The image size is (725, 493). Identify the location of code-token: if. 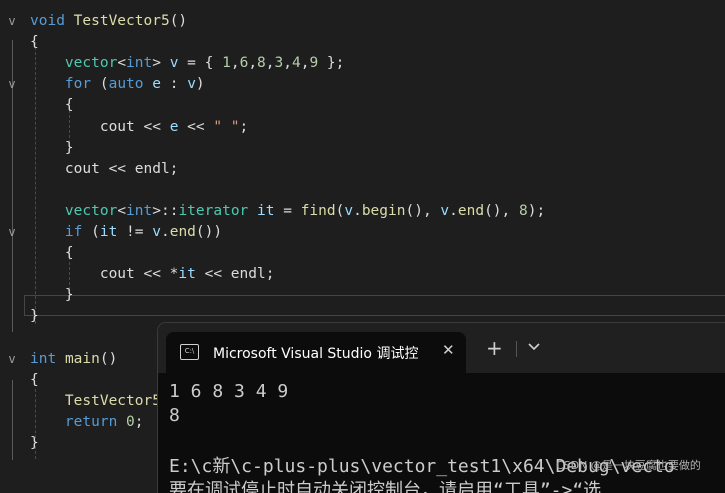
(73, 232).